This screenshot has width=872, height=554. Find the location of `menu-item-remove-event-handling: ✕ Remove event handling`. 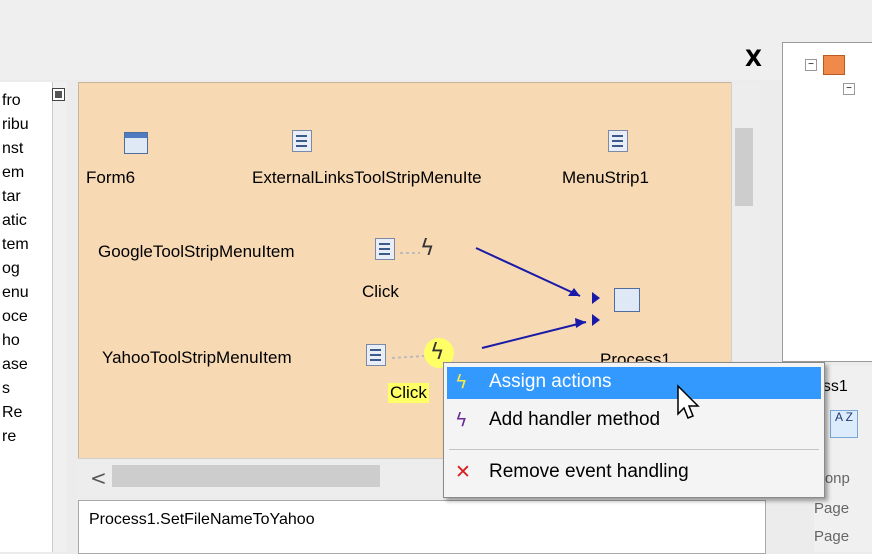

menu-item-remove-event-handling: ✕ Remove event handling is located at coordinates (634, 473).